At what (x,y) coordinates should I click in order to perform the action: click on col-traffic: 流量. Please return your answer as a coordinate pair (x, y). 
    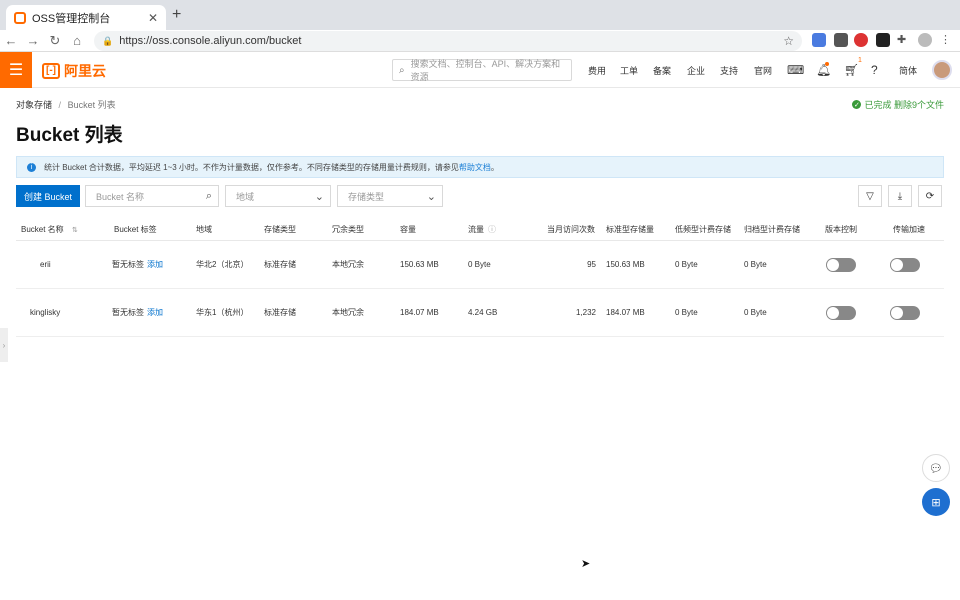
    Looking at the image, I should click on (476, 229).